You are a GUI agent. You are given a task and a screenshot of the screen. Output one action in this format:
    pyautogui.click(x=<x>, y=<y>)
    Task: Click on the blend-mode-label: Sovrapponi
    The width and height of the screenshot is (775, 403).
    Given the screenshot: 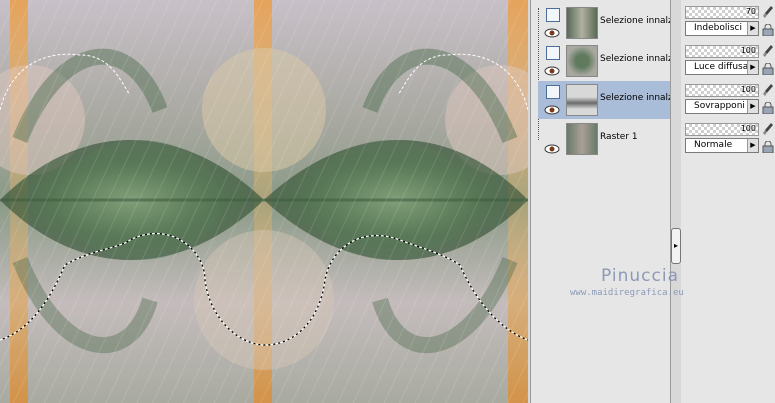 What is the action you would take?
    pyautogui.click(x=719, y=106)
    